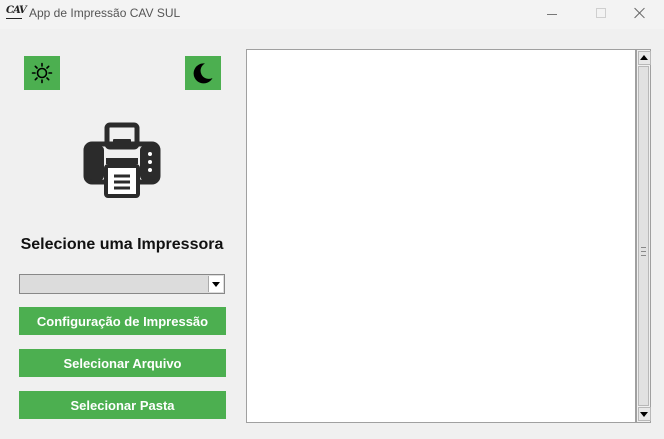  I want to click on scroll-thumb, so click(643, 236).